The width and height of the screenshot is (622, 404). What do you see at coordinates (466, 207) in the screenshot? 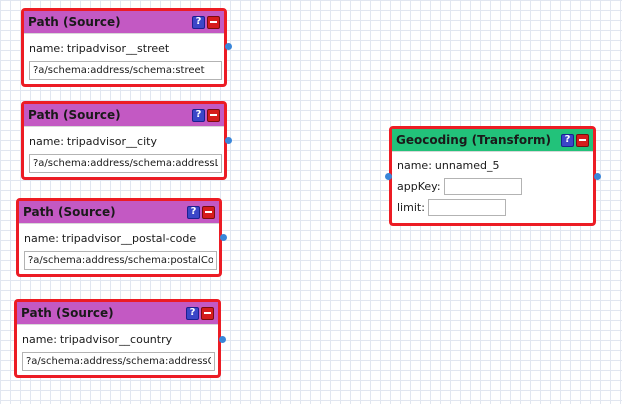
I see `limit-input` at bounding box center [466, 207].